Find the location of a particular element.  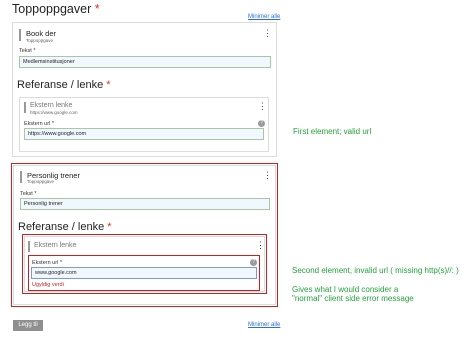

card-title: Book der is located at coordinates (41, 33).